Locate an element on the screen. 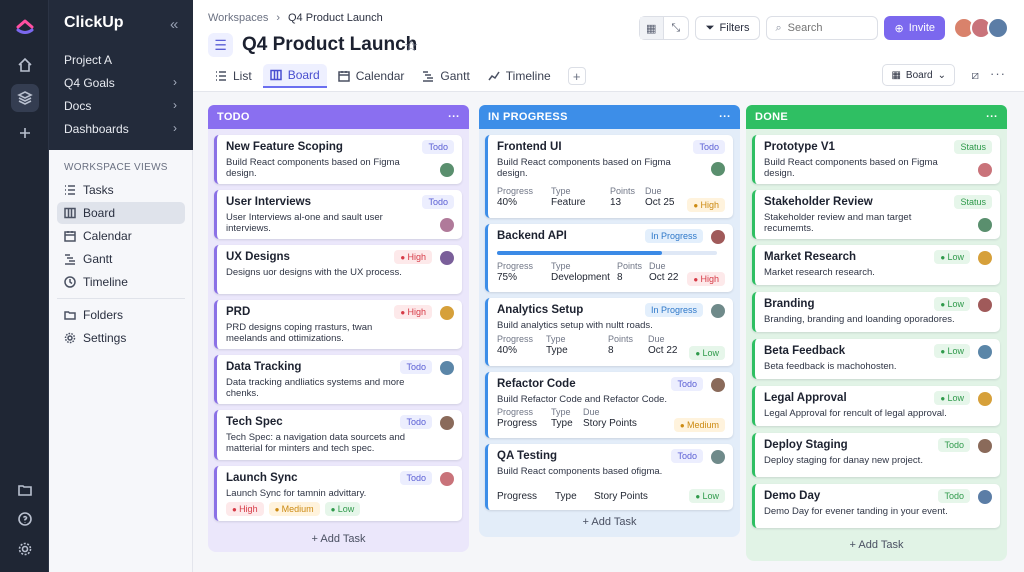  plus-icon is located at coordinates (25, 133).